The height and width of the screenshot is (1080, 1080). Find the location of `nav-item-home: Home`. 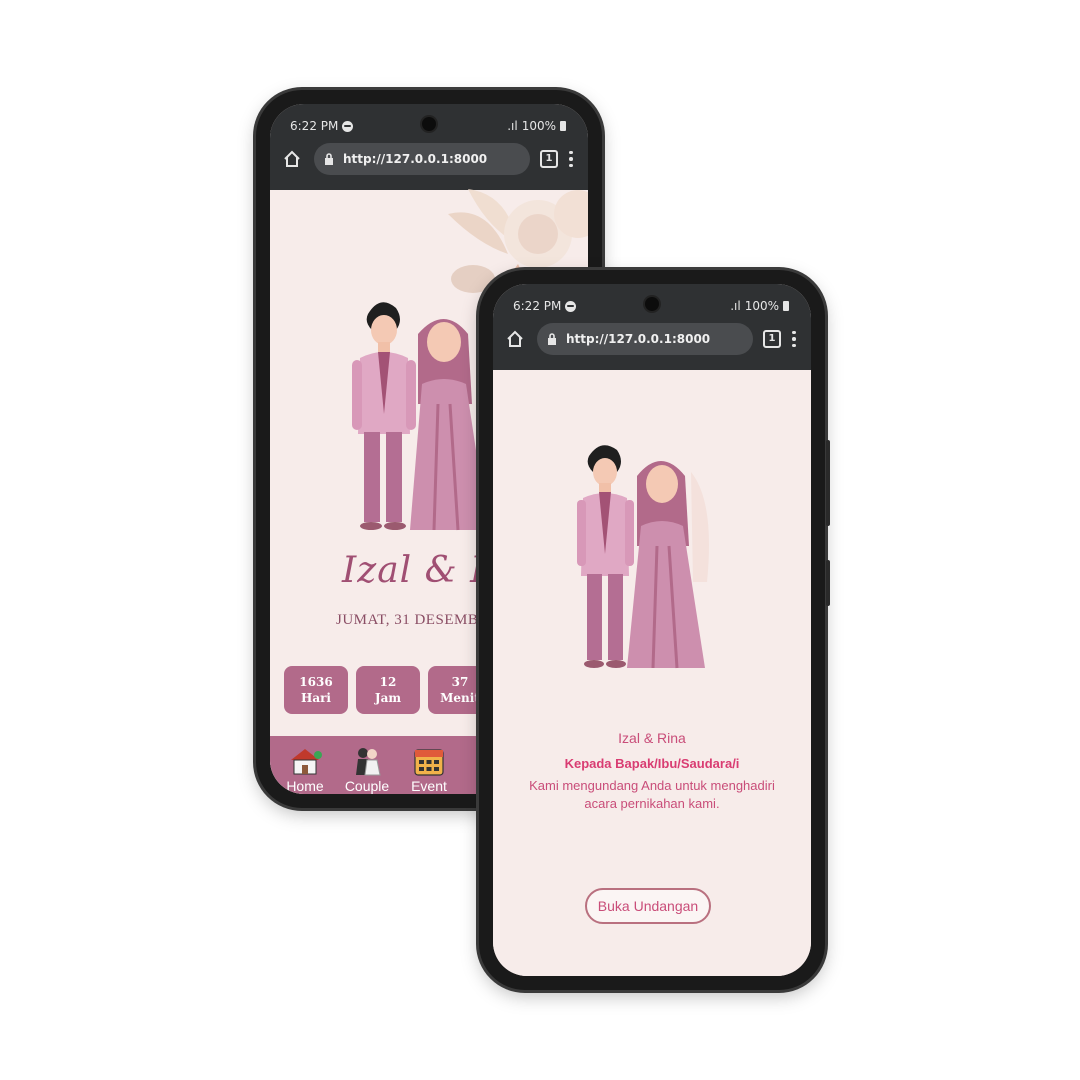

nav-item-home: Home is located at coordinates (305, 769).